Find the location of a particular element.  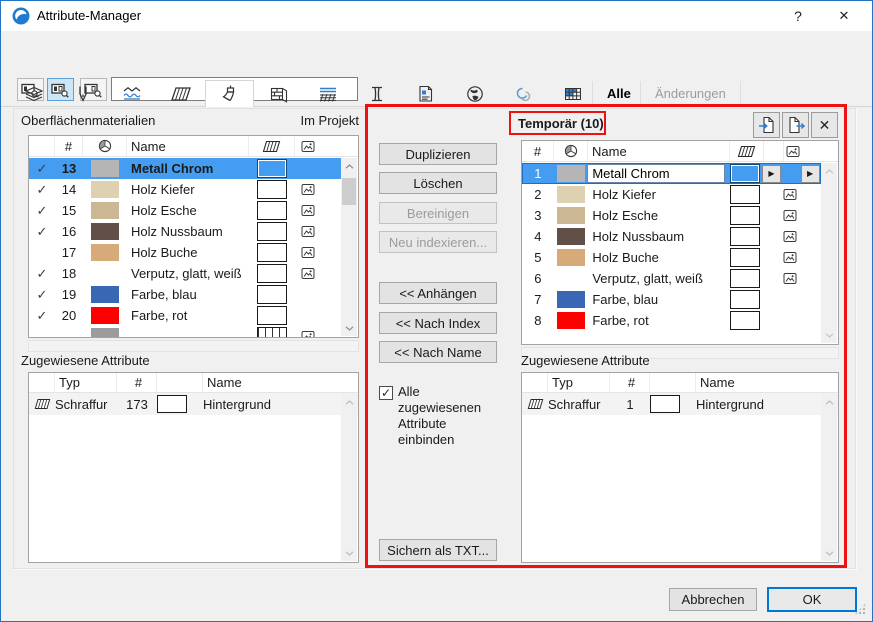

right-assigned-scrollbar is located at coordinates (829, 477).